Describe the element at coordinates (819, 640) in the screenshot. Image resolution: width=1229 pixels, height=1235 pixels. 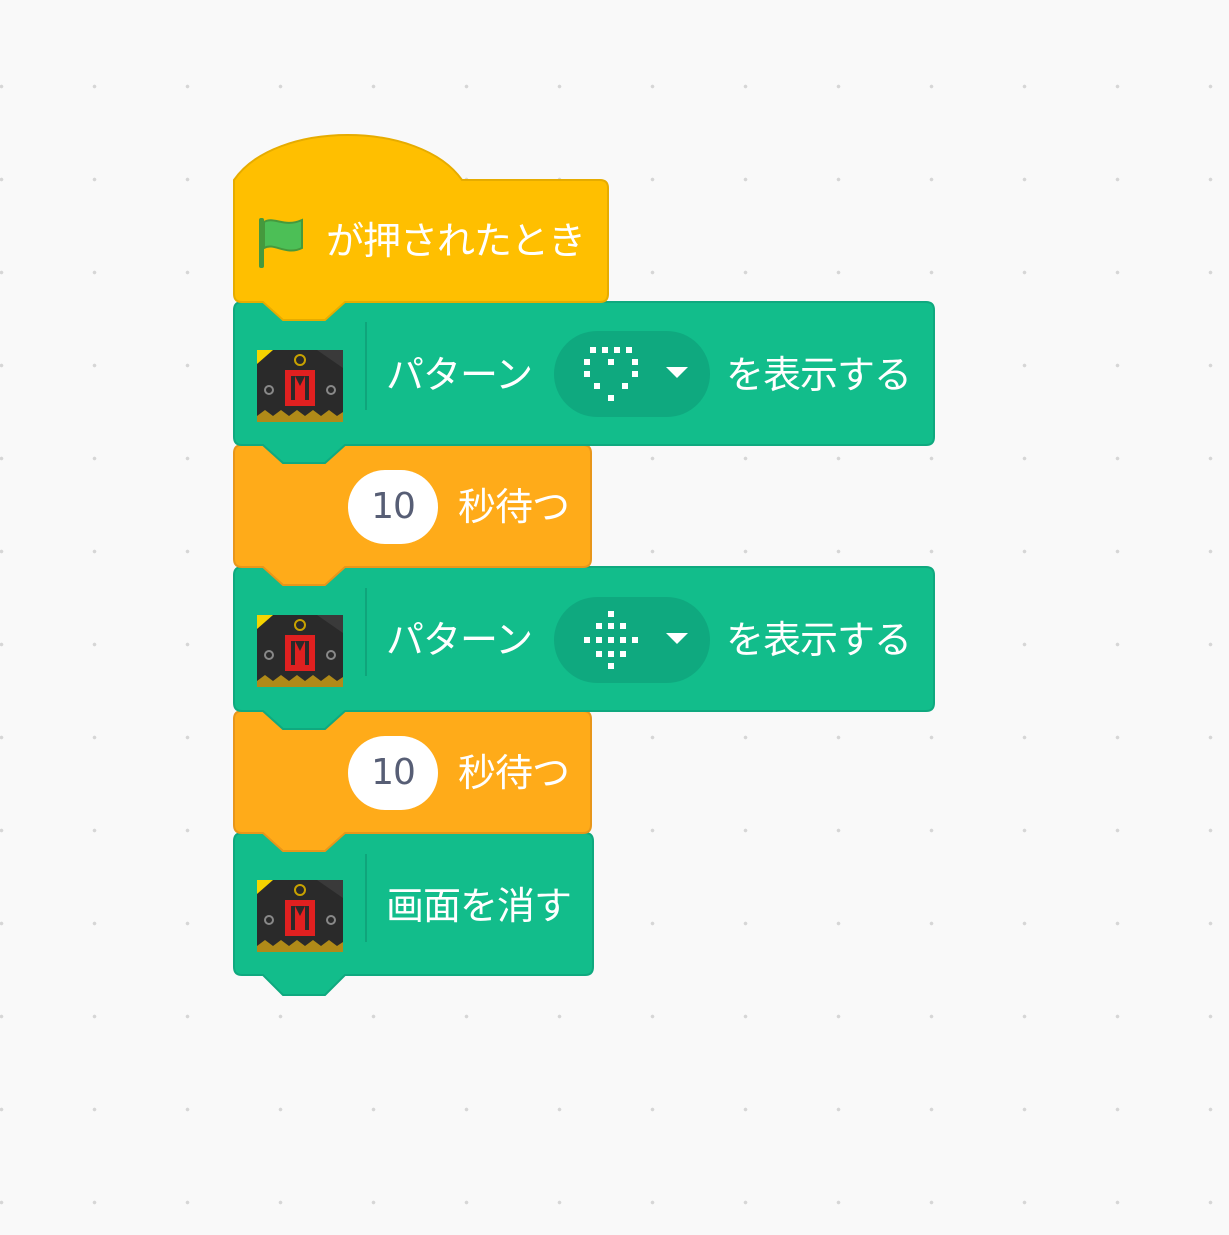
I see `show-pattern-2-label-after: を表示する` at that location.